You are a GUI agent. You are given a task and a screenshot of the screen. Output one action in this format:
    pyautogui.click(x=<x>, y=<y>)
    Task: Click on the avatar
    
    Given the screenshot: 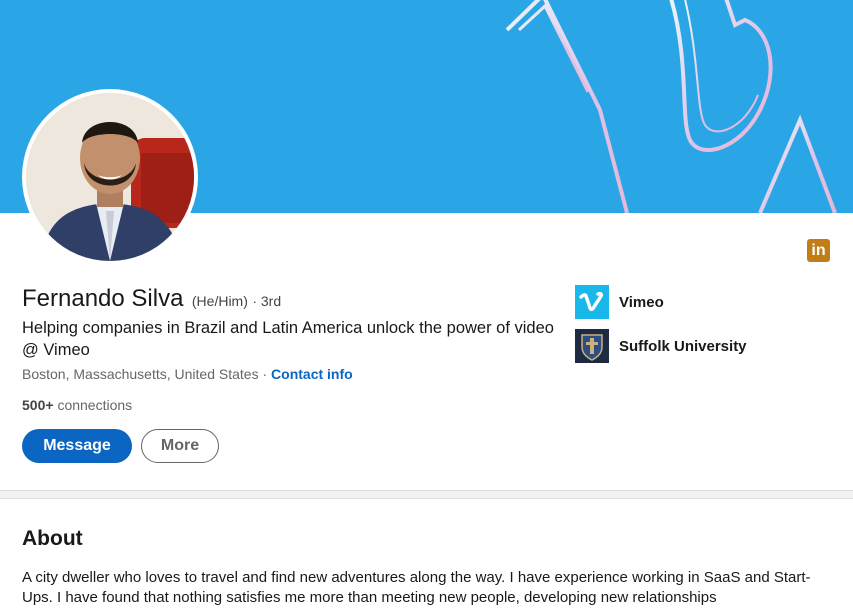 What is the action you would take?
    pyautogui.click(x=110, y=177)
    